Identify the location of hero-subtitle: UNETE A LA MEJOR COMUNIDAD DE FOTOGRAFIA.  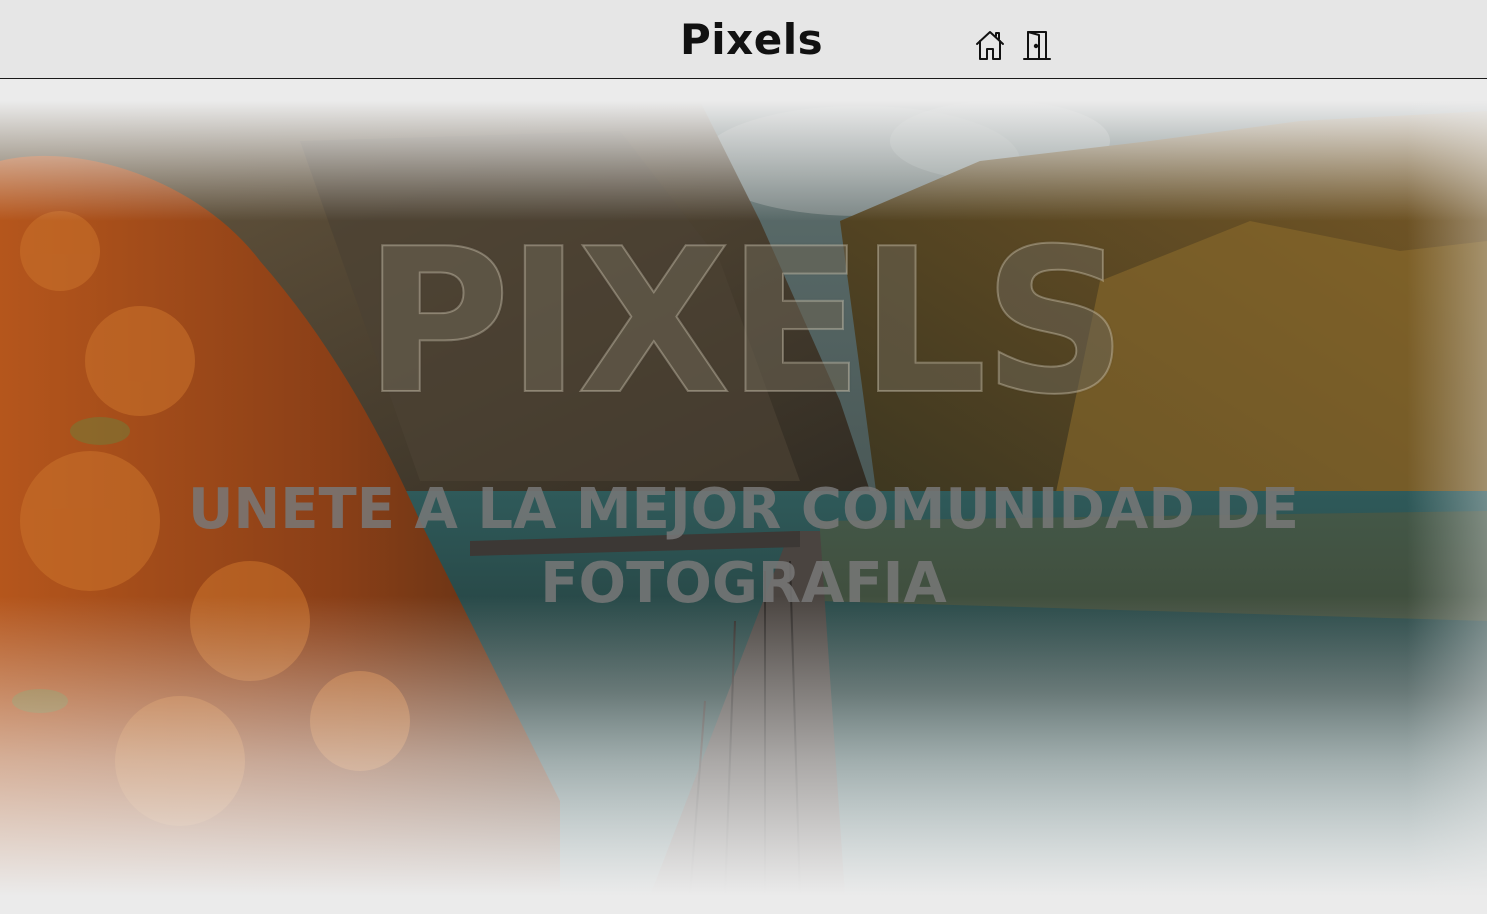
(743, 546).